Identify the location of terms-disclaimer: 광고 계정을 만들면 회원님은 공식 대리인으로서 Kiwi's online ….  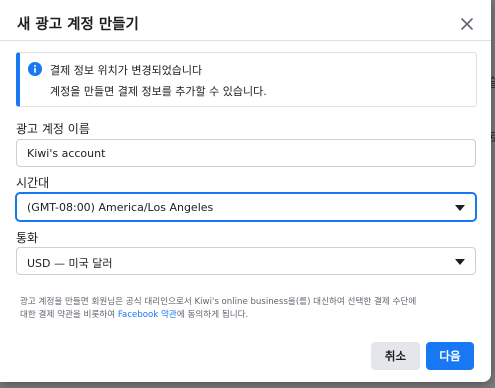
(247, 309).